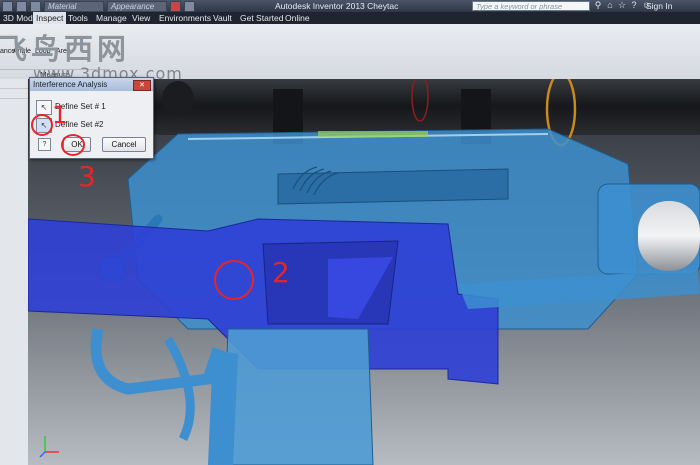  Describe the element at coordinates (297, 18) in the screenshot. I see `tab-online: Online` at that location.